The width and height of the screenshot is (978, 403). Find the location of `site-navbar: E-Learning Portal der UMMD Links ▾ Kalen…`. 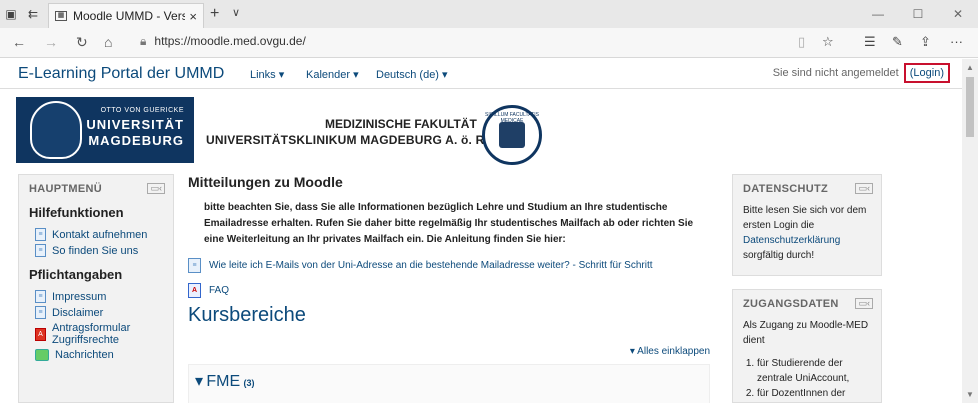

site-navbar: E-Learning Portal der UMMD Links ▾ Kalen… is located at coordinates (481, 74).